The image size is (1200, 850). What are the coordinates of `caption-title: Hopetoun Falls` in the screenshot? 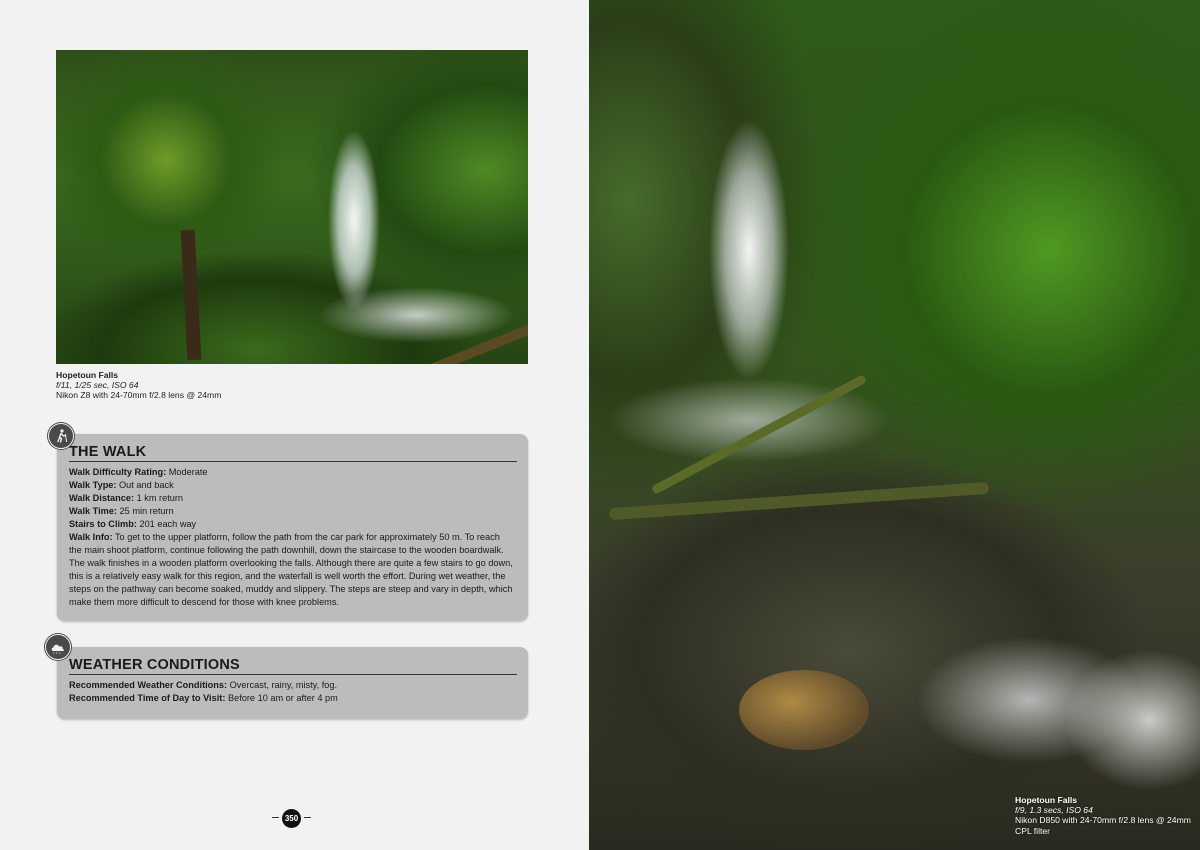 It's located at (87, 375).